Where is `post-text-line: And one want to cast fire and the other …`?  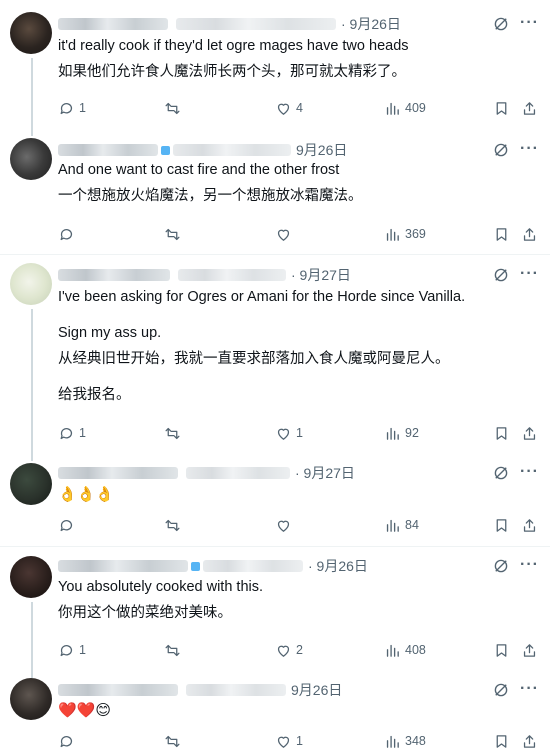 post-text-line: And one want to cast fire and the other … is located at coordinates (199, 170).